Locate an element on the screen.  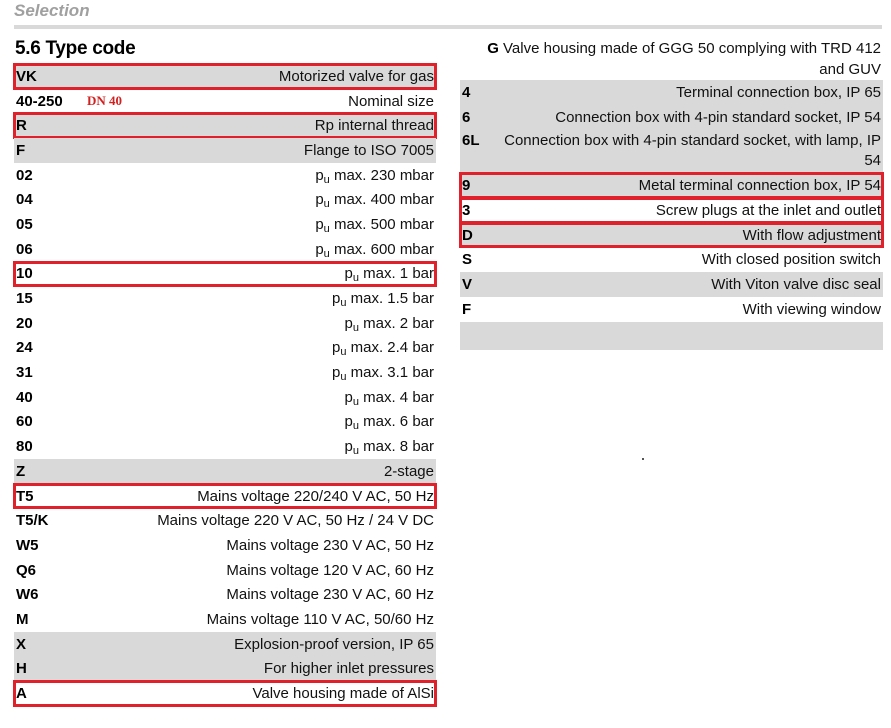
row-description: pu max. 3.1 bar is located at coordinates (383, 373).